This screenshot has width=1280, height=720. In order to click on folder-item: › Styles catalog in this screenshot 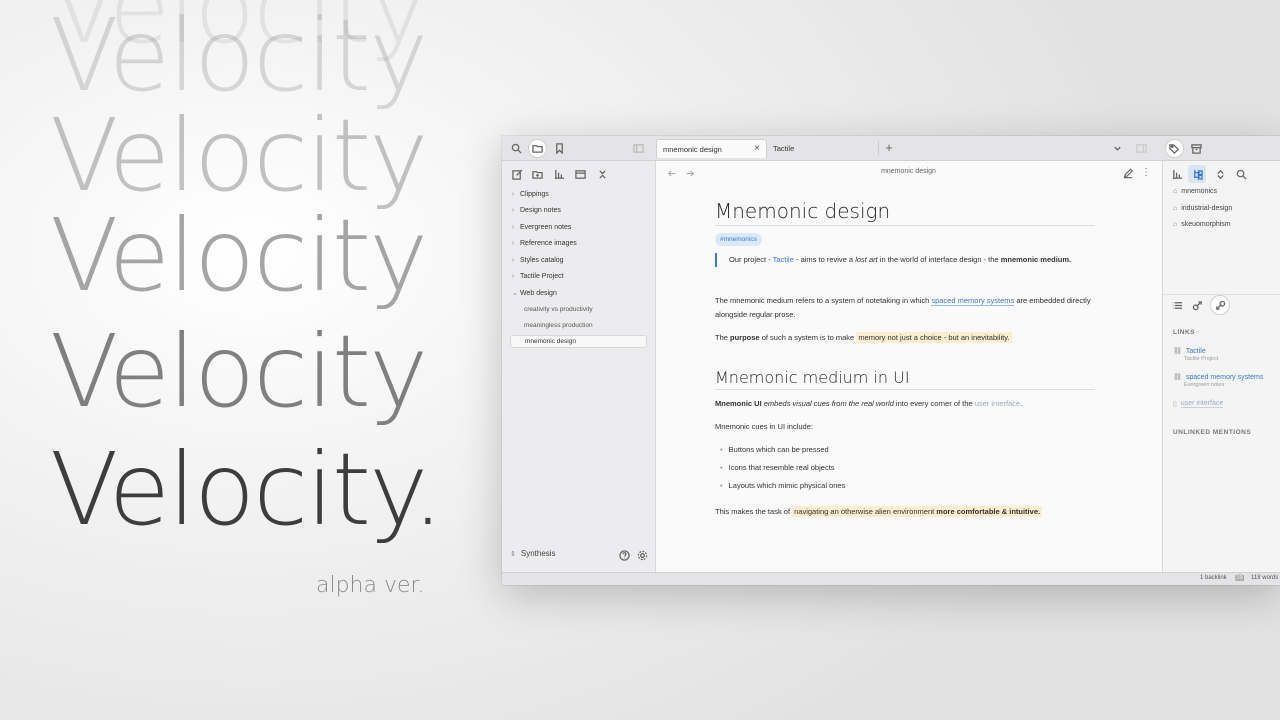, I will do `click(538, 260)`.